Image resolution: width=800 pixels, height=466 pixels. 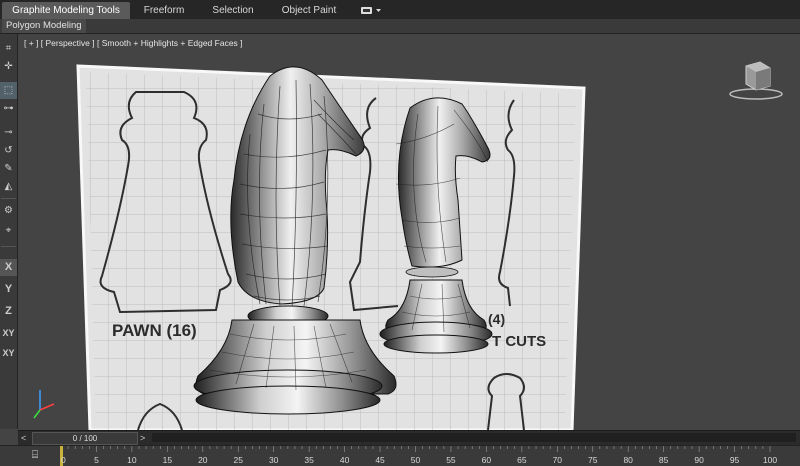 What do you see at coordinates (380, 460) in the screenshot?
I see `ruler-tick-label: 45` at bounding box center [380, 460].